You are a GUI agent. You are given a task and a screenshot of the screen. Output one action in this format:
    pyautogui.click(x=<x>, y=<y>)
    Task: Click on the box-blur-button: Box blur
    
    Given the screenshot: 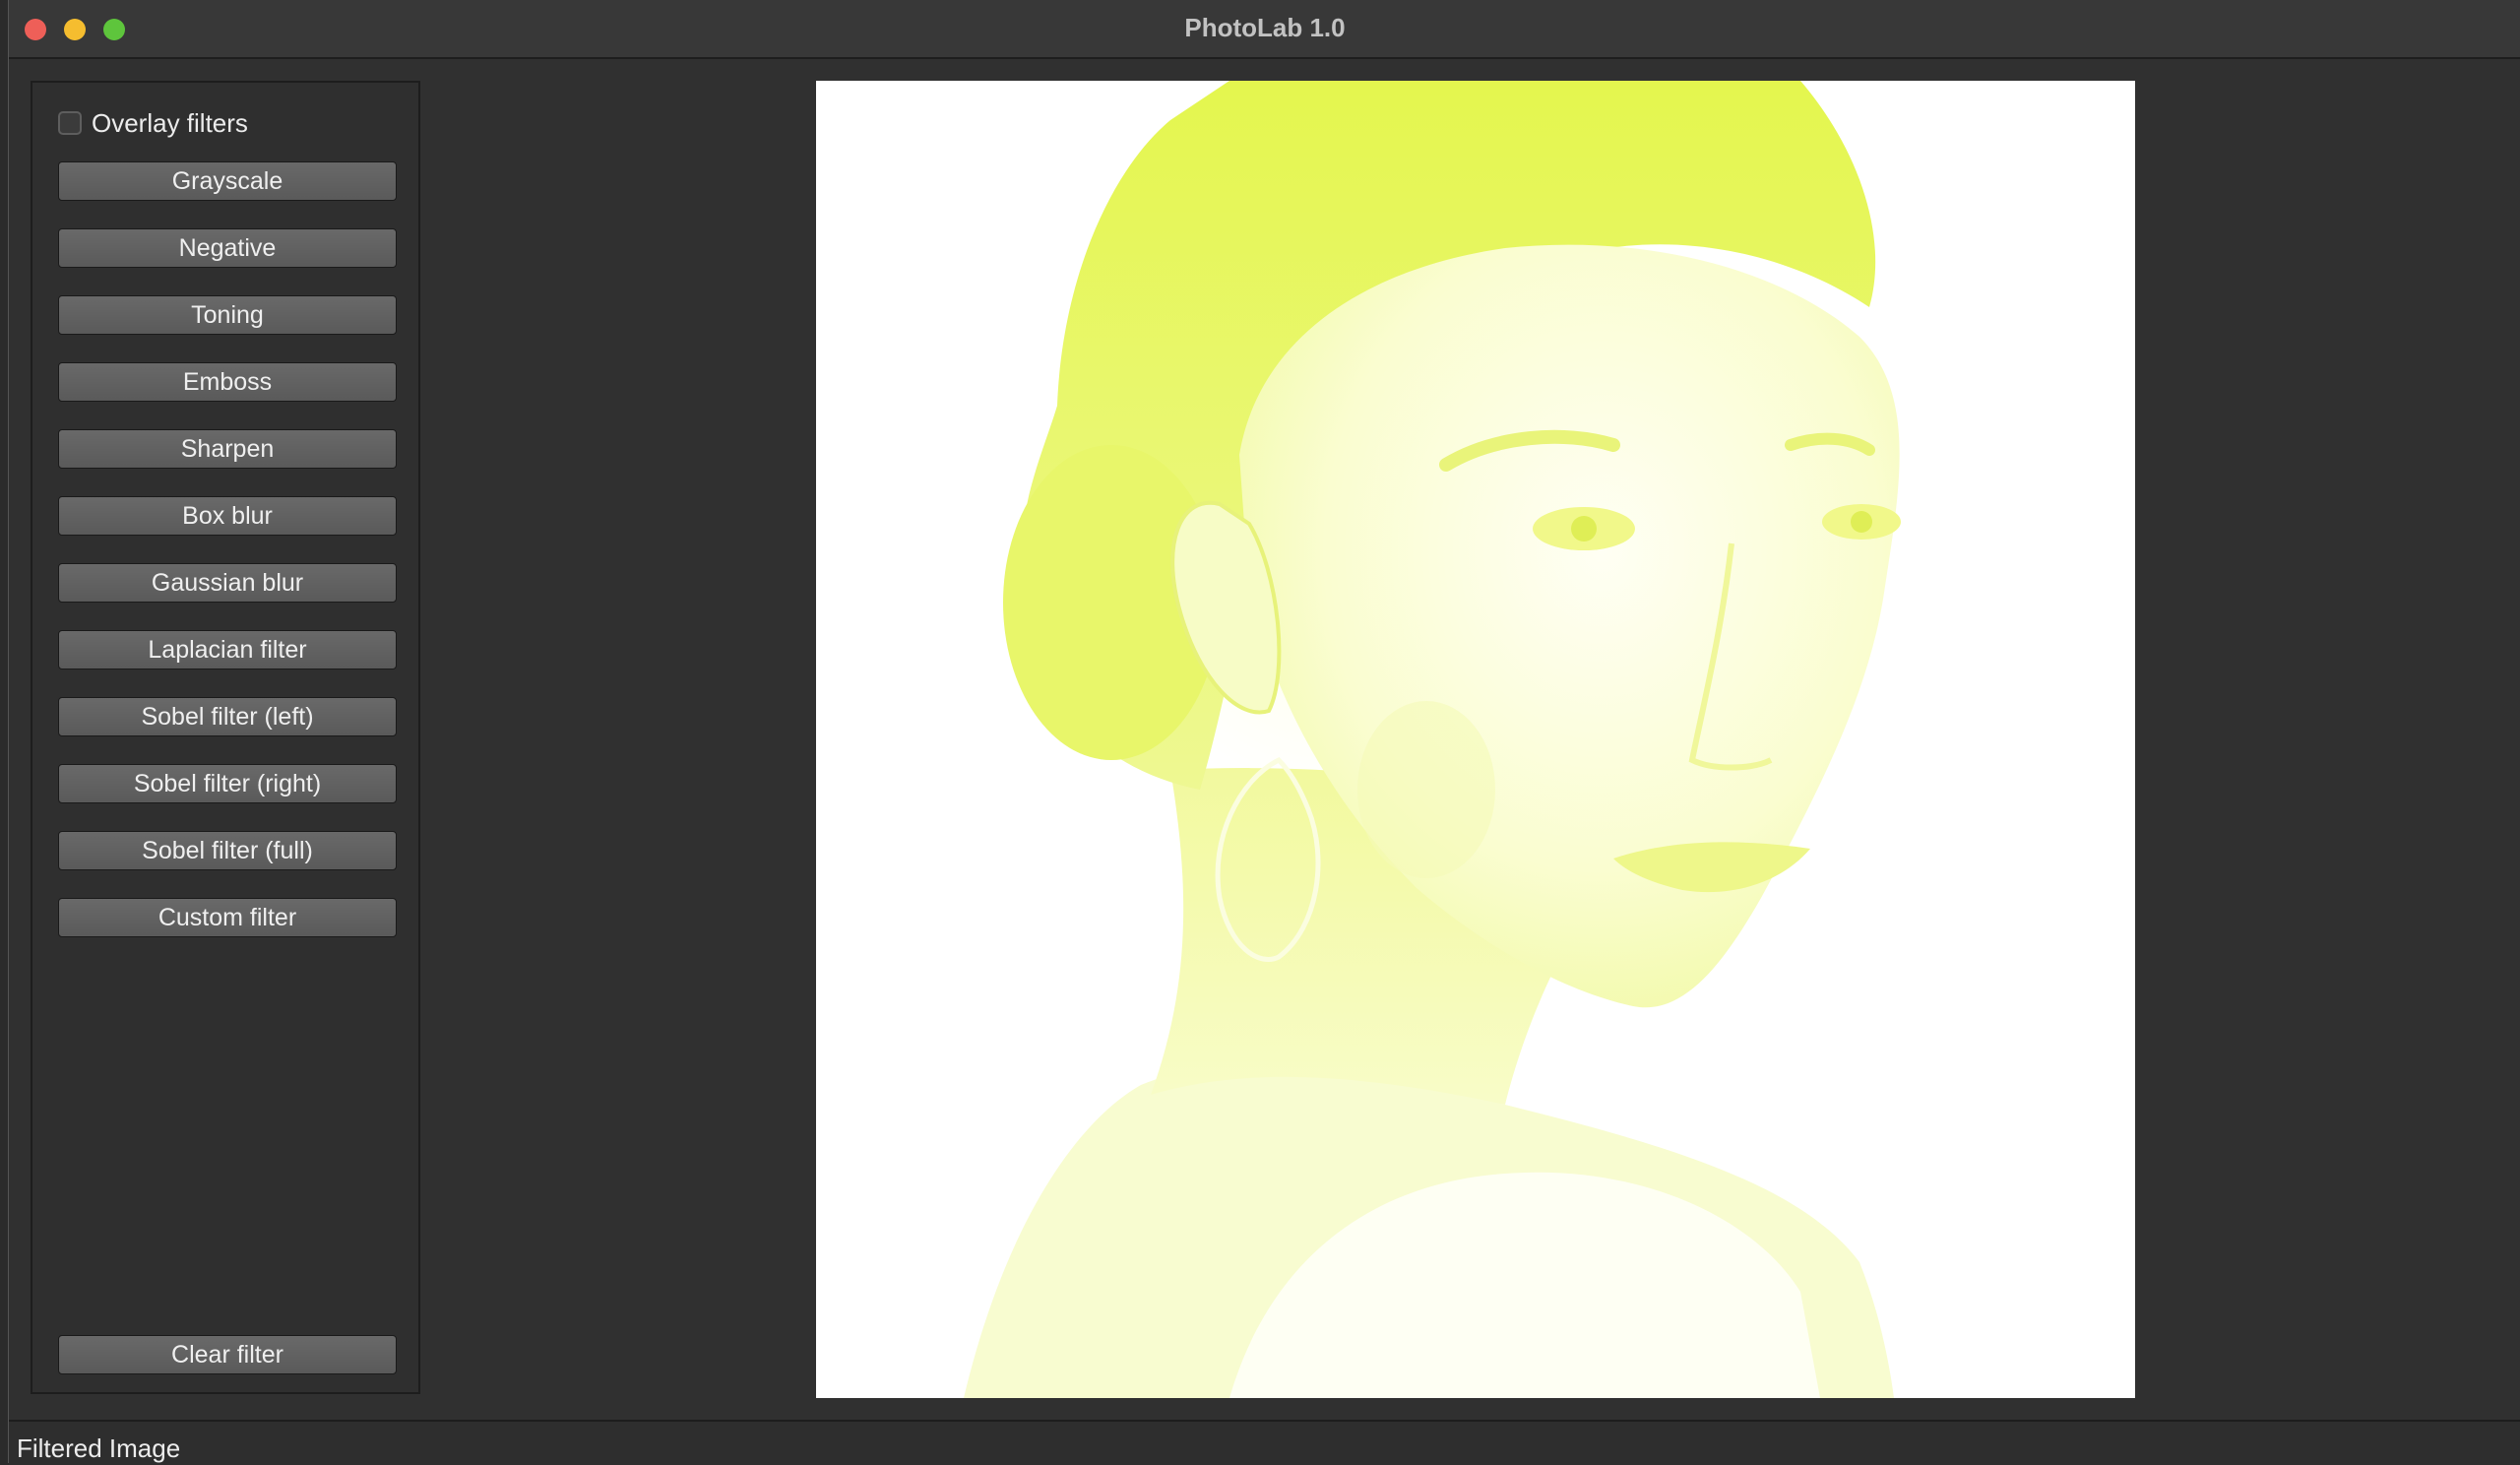 What is the action you would take?
    pyautogui.click(x=227, y=516)
    